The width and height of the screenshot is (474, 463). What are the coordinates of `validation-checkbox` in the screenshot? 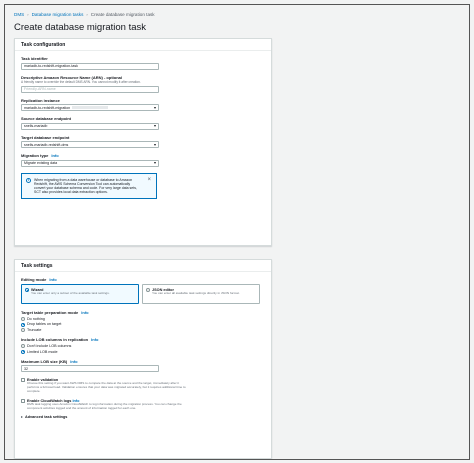 It's located at (23, 380).